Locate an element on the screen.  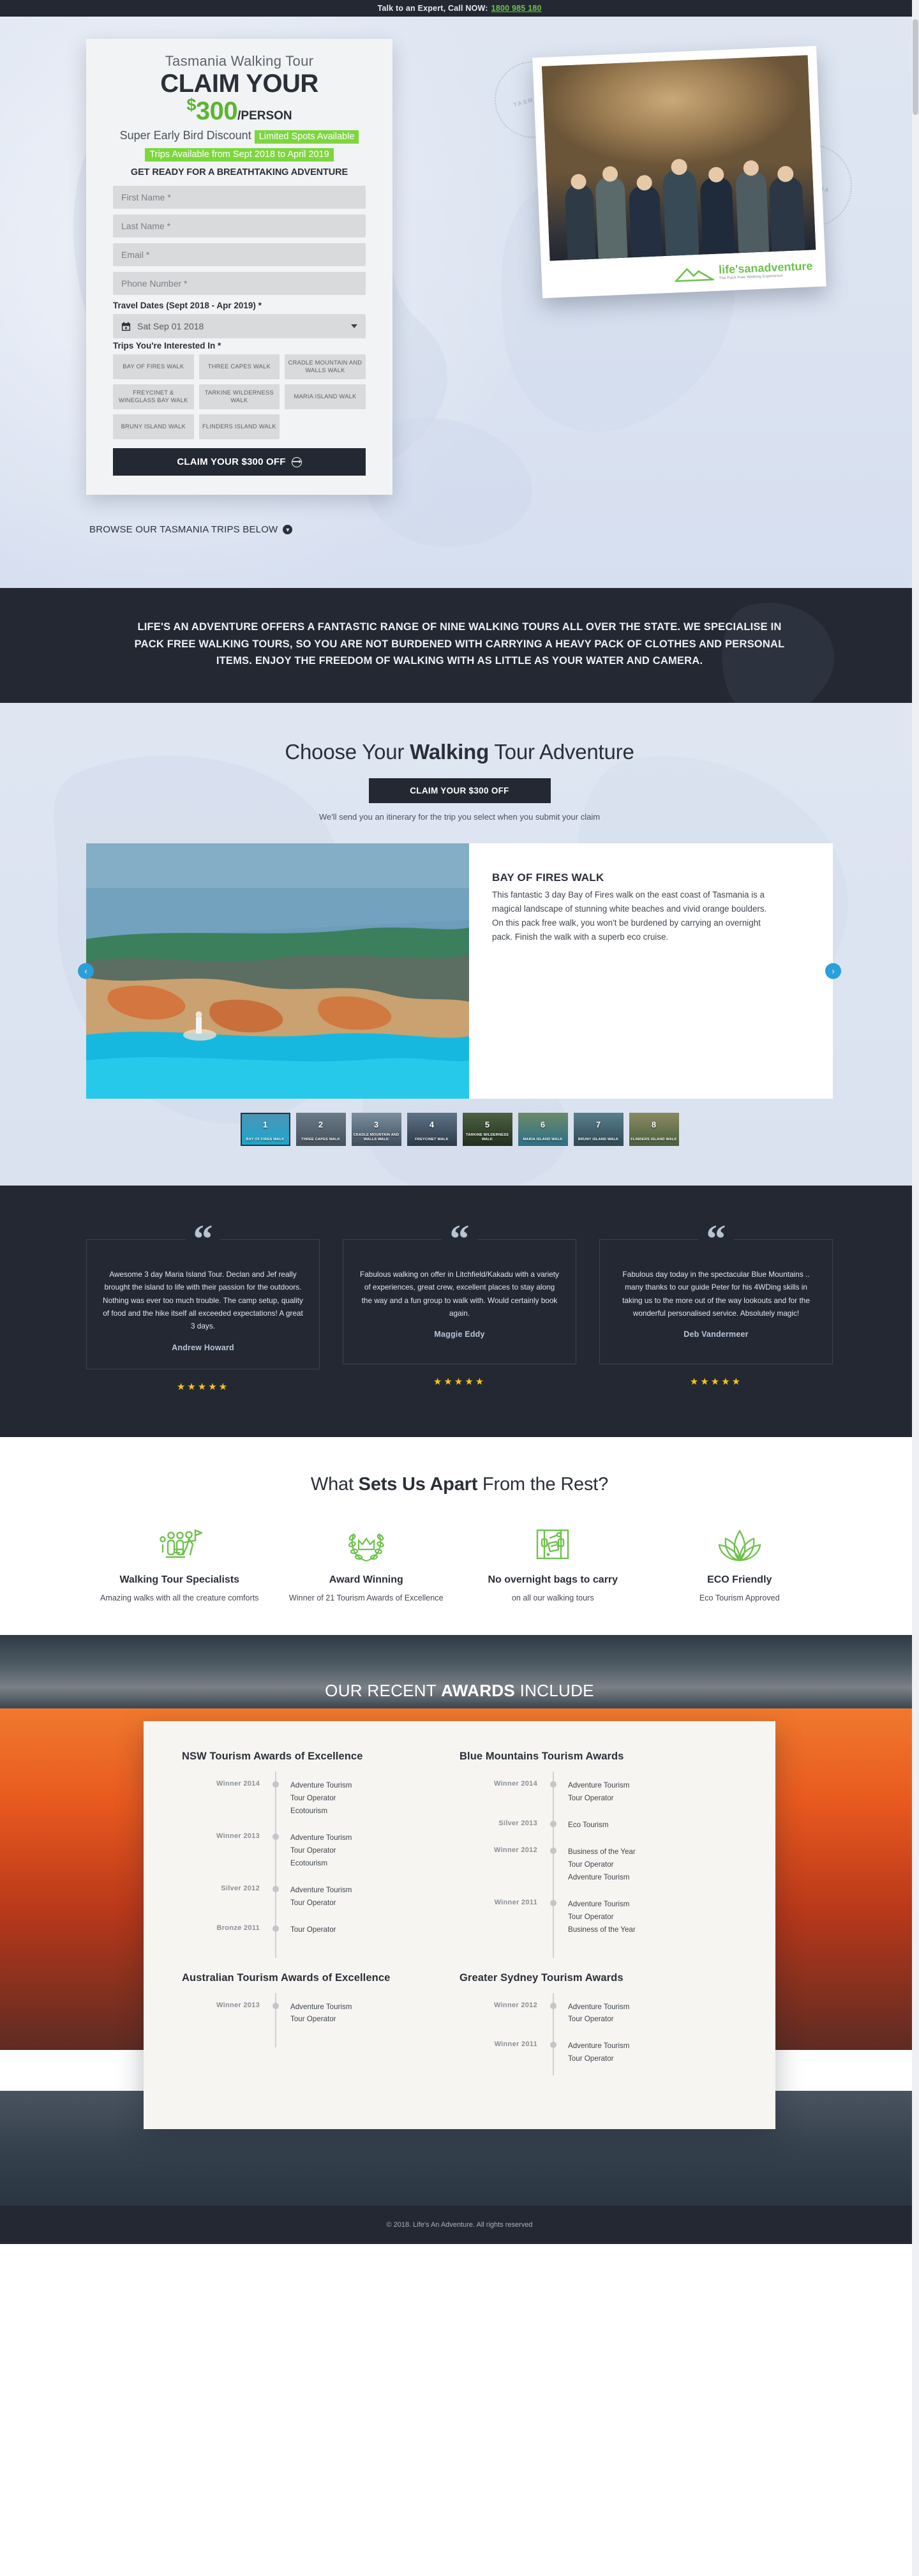
award-items: Eco Tourism is located at coordinates (584, 1825).